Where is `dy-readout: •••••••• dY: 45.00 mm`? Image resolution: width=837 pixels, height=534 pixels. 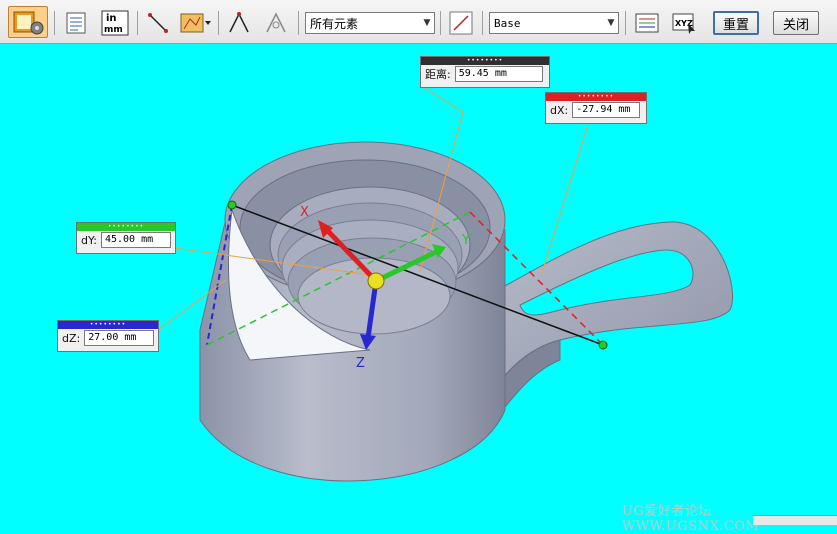 dy-readout: •••••••• dY: 45.00 mm is located at coordinates (126, 238).